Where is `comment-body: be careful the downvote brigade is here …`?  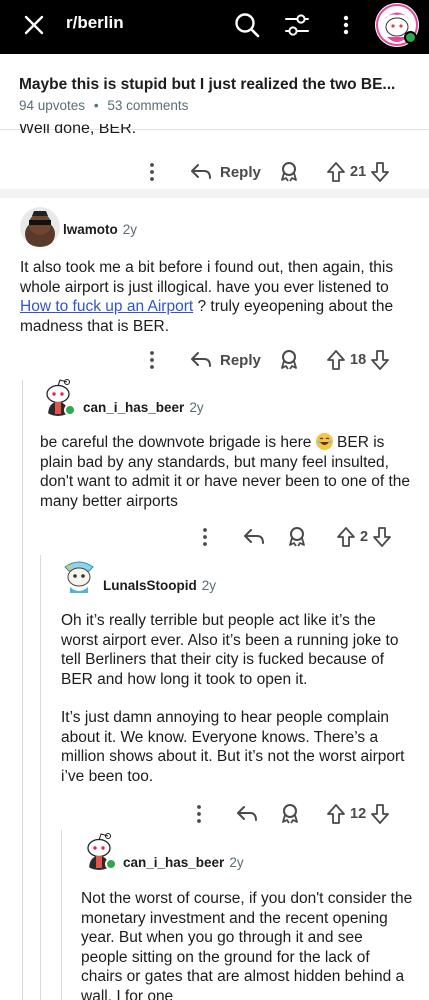 comment-body: be careful the downvote brigade is here … is located at coordinates (226, 472).